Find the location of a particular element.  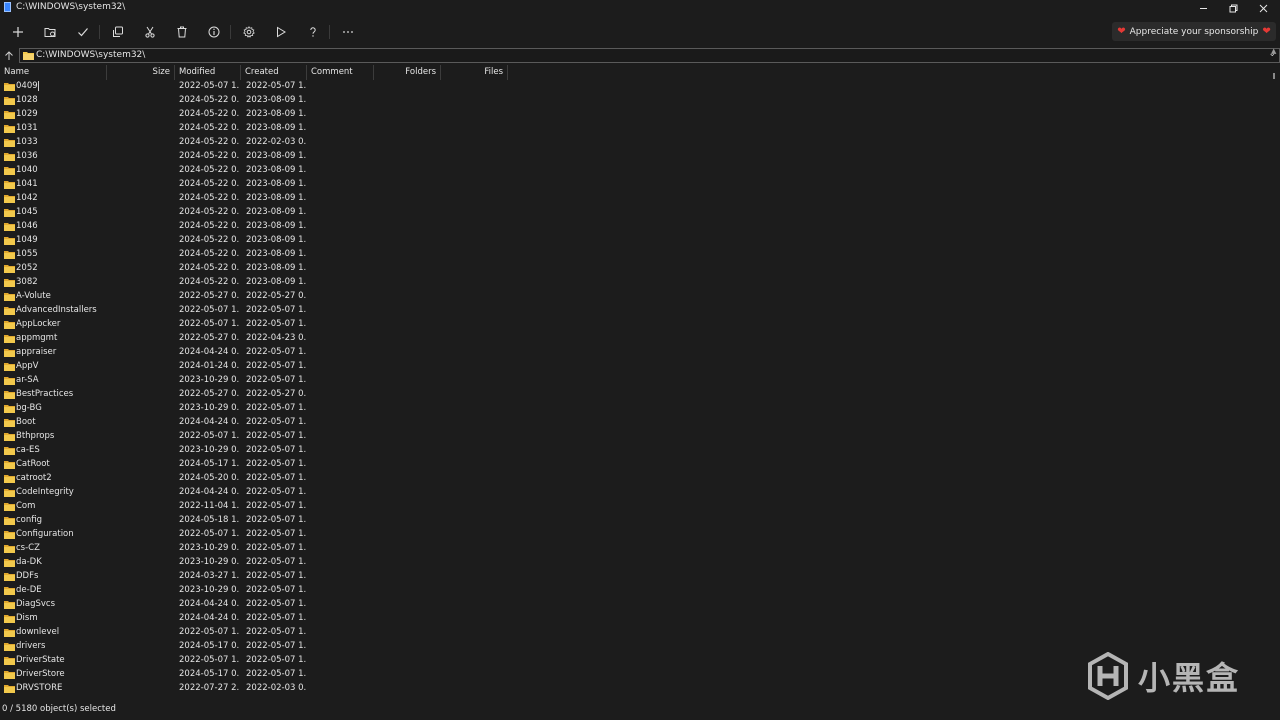

restore-button is located at coordinates (1233, 8).